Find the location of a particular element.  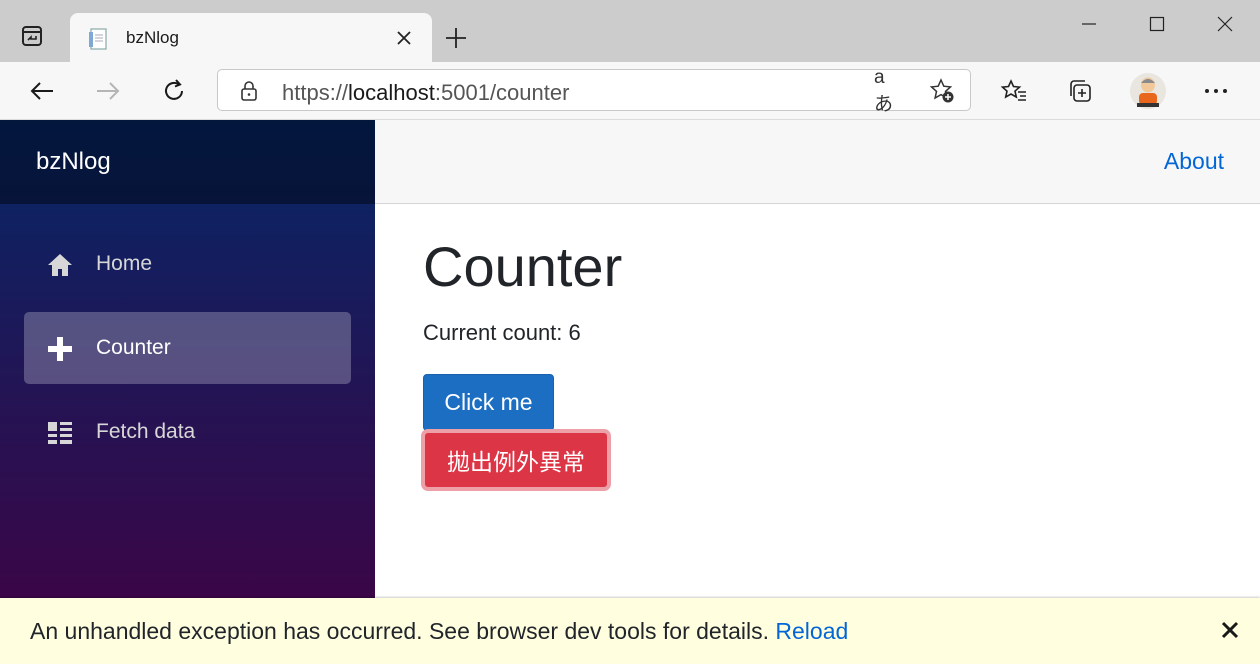

reload-link: Reload is located at coordinates (811, 631).